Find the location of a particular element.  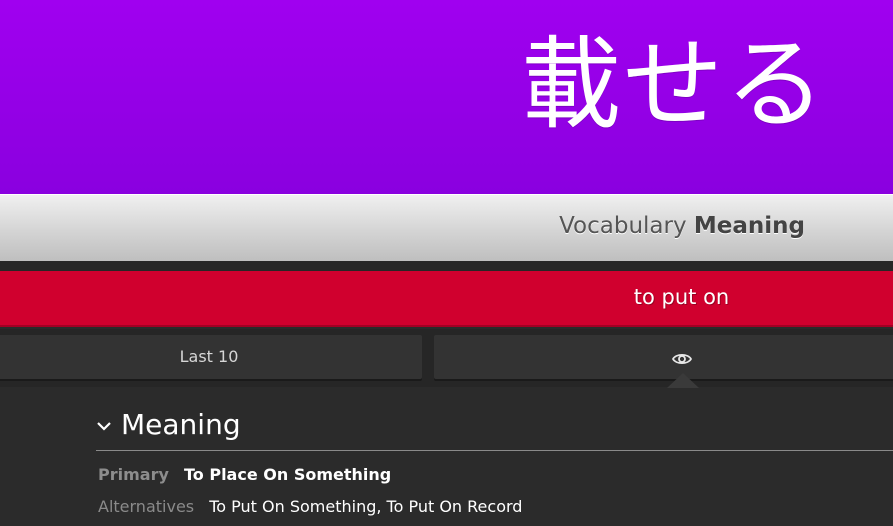

answer-text: to put on is located at coordinates (681, 297).